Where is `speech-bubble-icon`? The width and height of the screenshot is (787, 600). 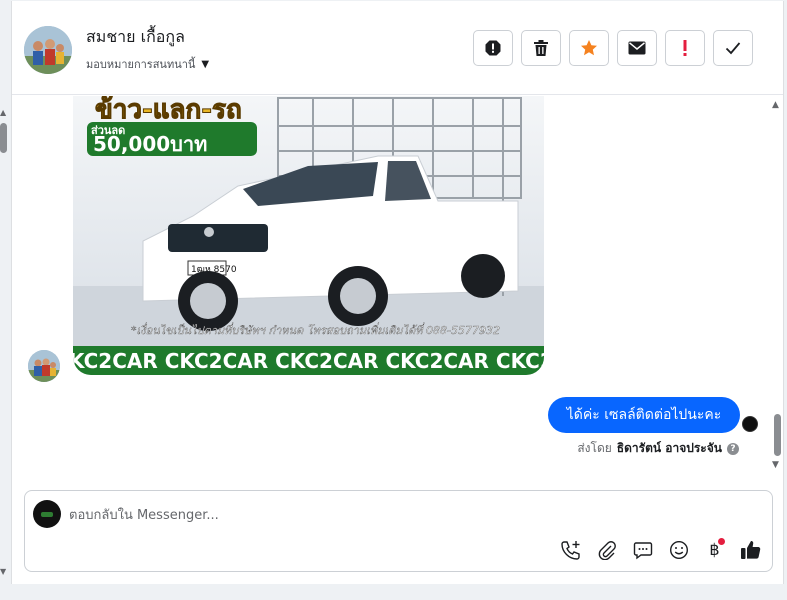
speech-bubble-icon is located at coordinates (642, 550).